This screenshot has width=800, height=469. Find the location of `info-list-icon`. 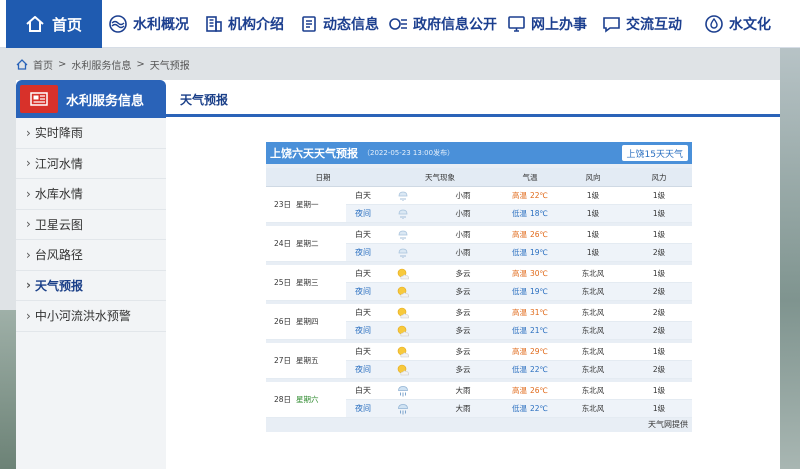

info-list-icon is located at coordinates (398, 24).